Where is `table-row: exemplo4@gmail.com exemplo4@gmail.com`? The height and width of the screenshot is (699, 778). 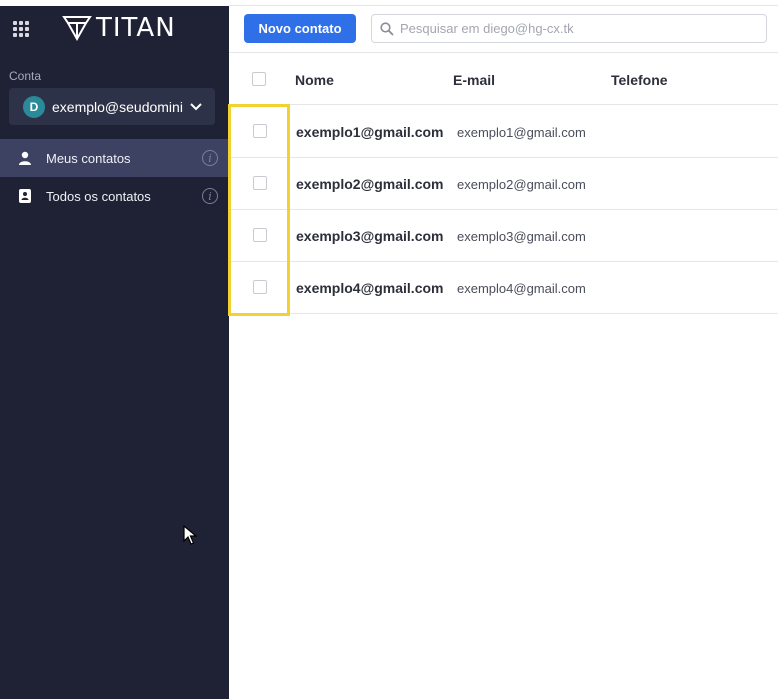 table-row: exemplo4@gmail.com exemplo4@gmail.com is located at coordinates (503, 288).